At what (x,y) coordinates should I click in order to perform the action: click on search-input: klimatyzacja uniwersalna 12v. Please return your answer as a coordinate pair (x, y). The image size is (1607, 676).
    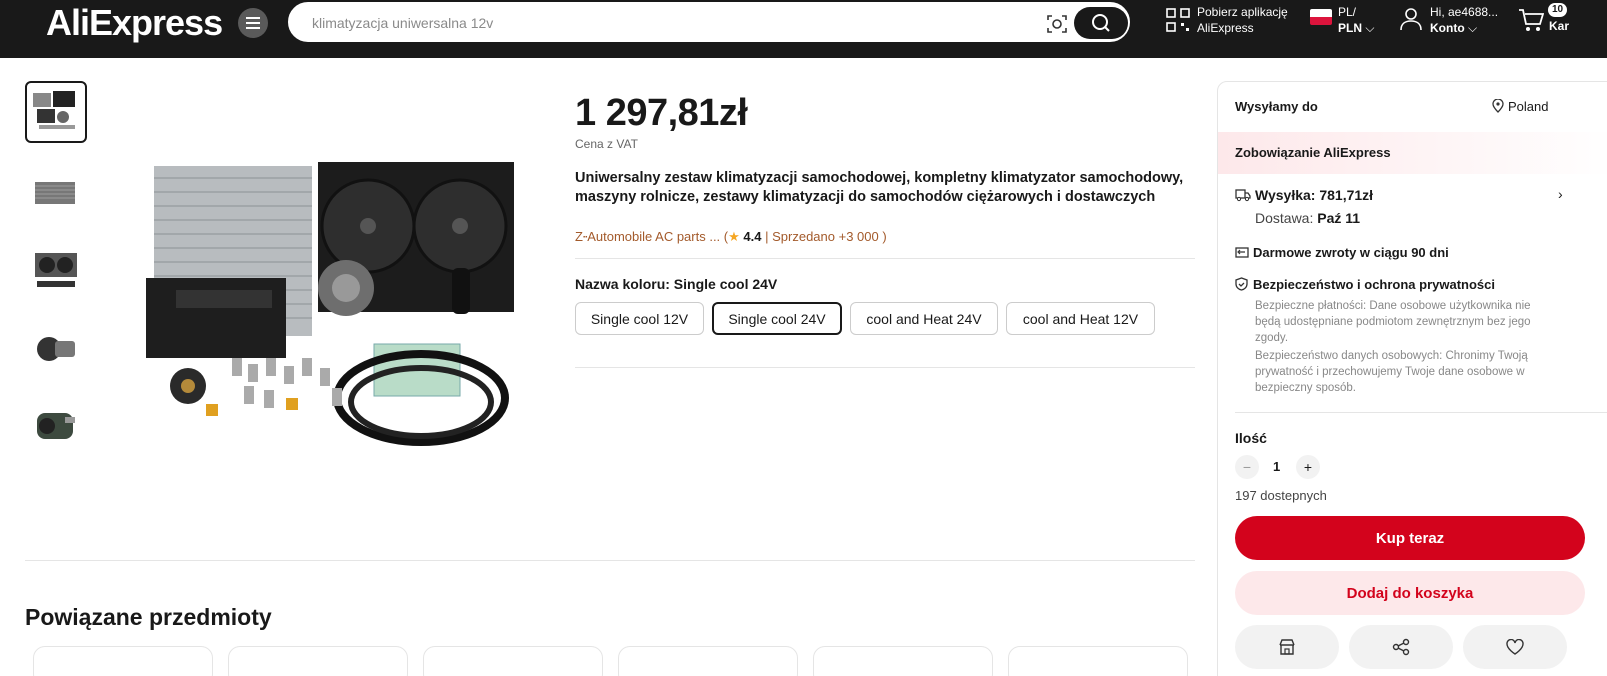
    Looking at the image, I should click on (402, 23).